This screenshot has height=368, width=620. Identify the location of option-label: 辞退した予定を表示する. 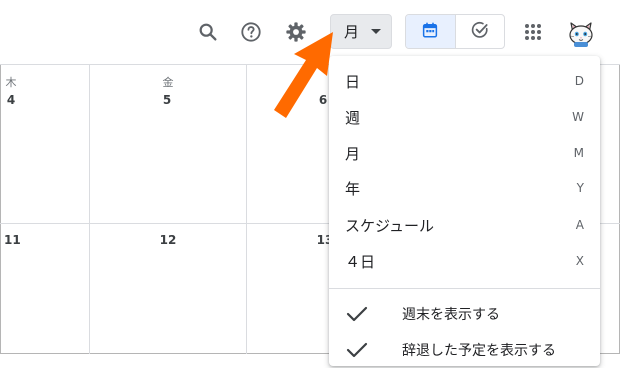
(479, 351).